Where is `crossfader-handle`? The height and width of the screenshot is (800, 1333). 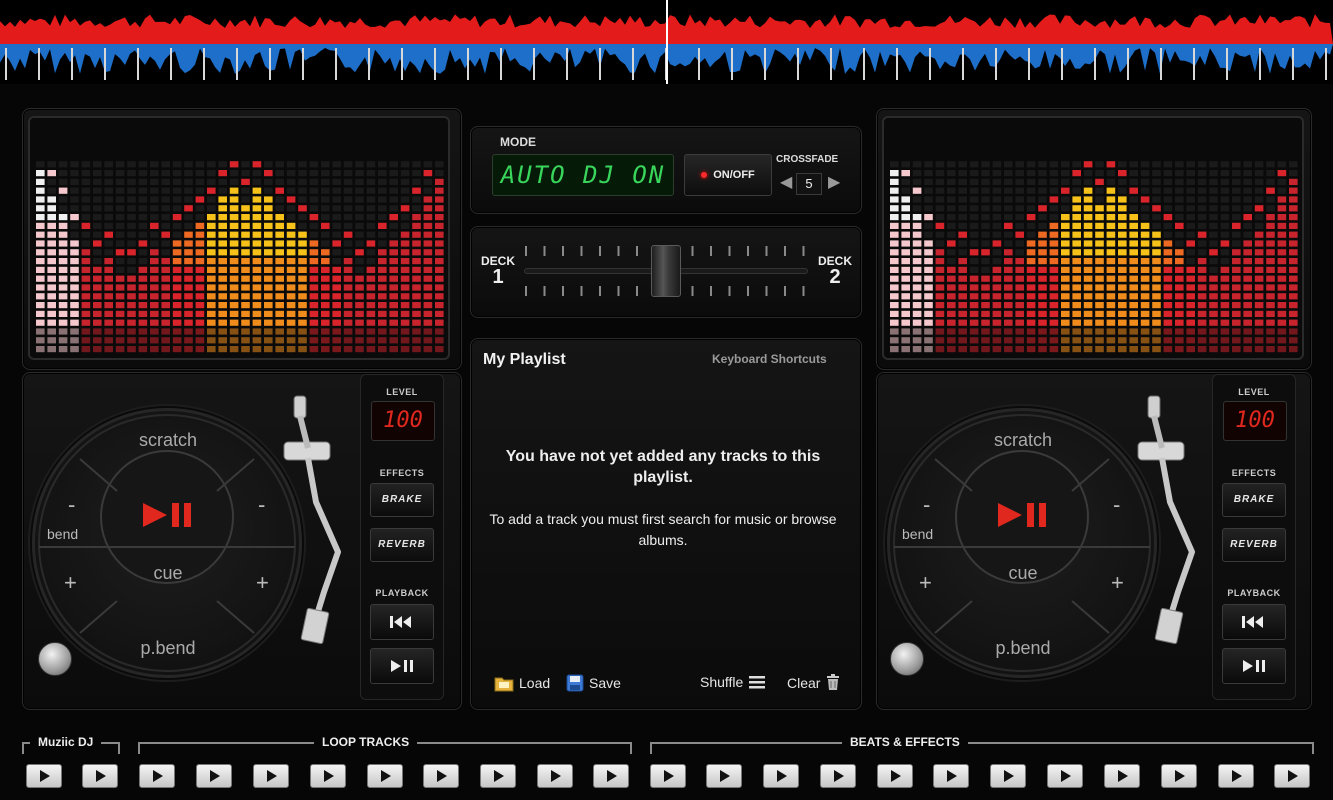
crossfader-handle is located at coordinates (666, 271).